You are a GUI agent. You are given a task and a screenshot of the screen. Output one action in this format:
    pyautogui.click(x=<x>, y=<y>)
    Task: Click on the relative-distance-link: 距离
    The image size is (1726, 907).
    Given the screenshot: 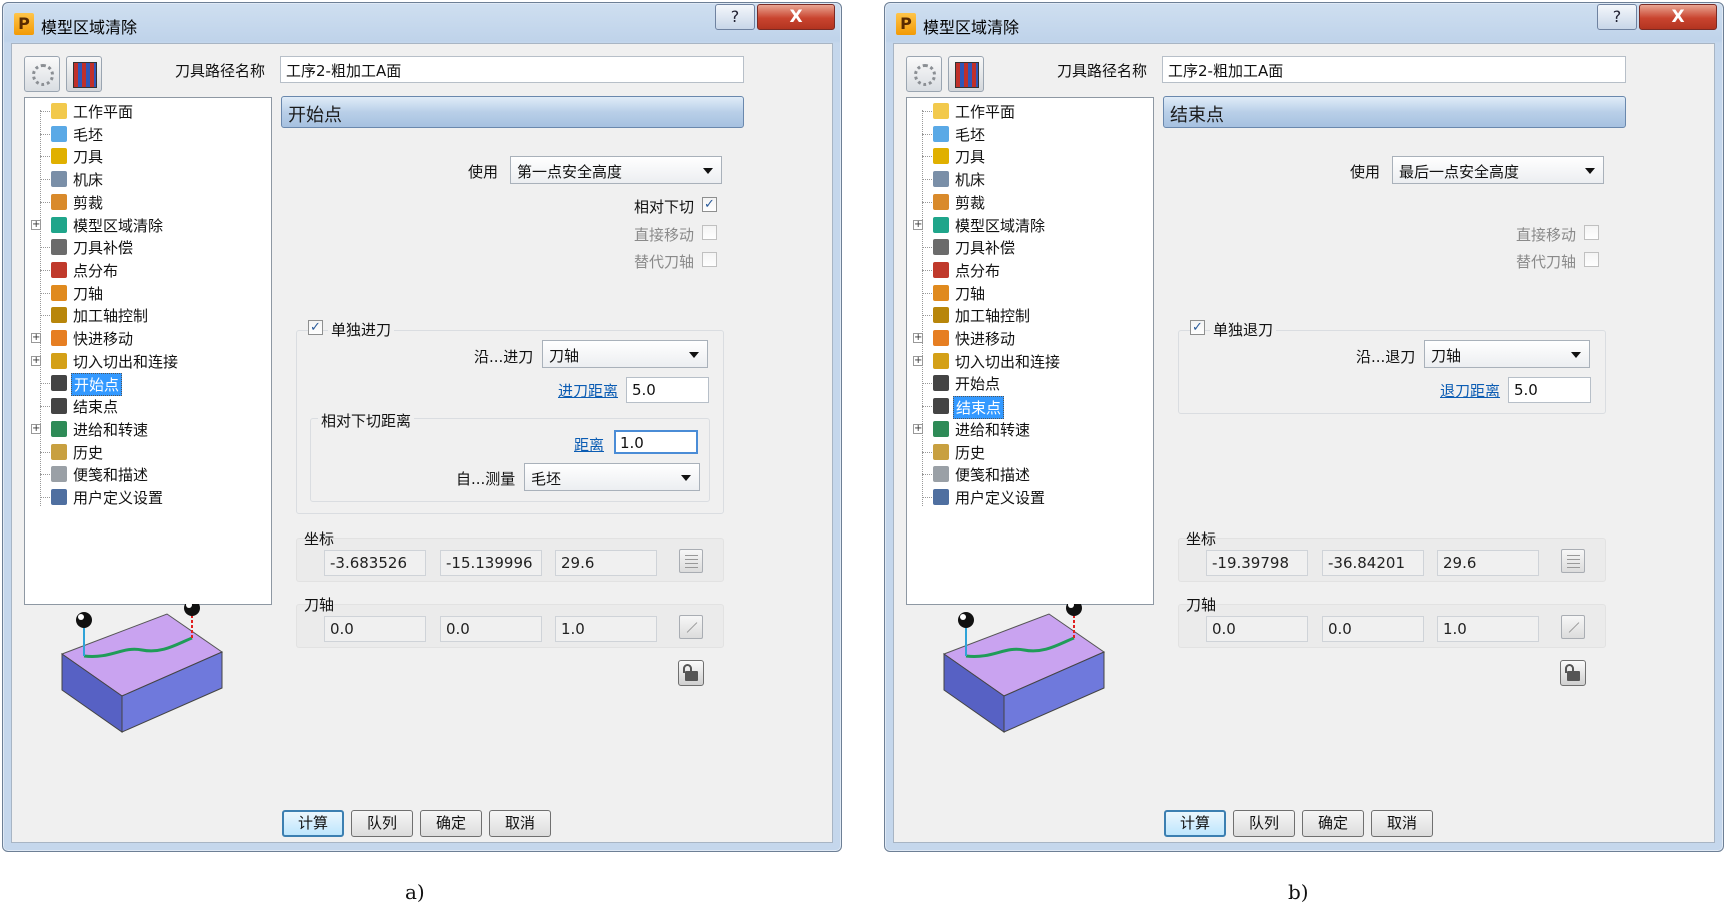 What is the action you would take?
    pyautogui.click(x=589, y=444)
    